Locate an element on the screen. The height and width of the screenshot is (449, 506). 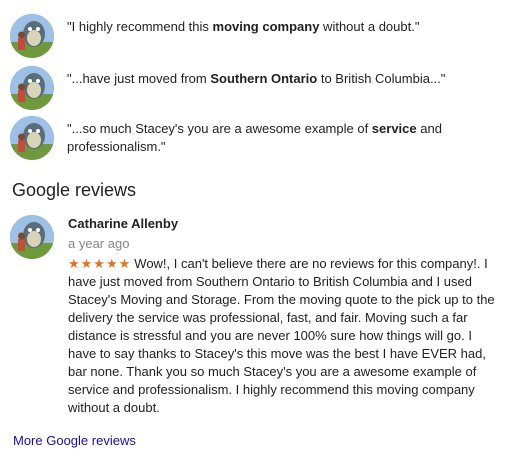
snippet-text-part: to British Columbia..." is located at coordinates (381, 78).